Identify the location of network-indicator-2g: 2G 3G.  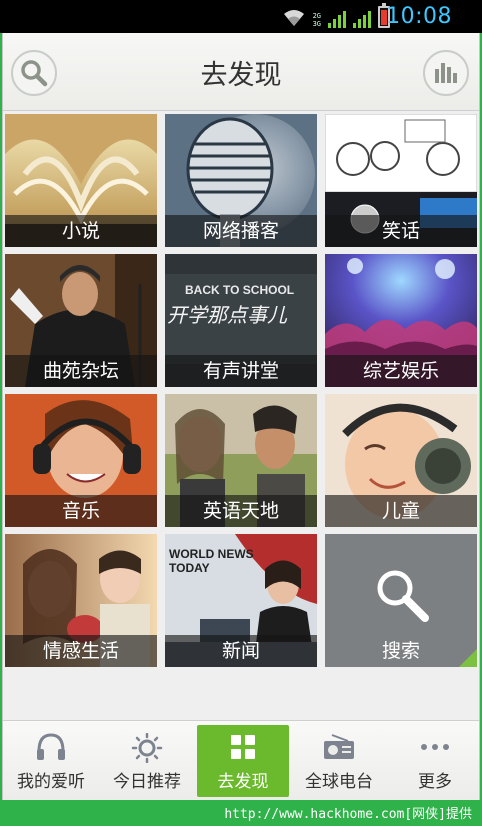
(316, 20).